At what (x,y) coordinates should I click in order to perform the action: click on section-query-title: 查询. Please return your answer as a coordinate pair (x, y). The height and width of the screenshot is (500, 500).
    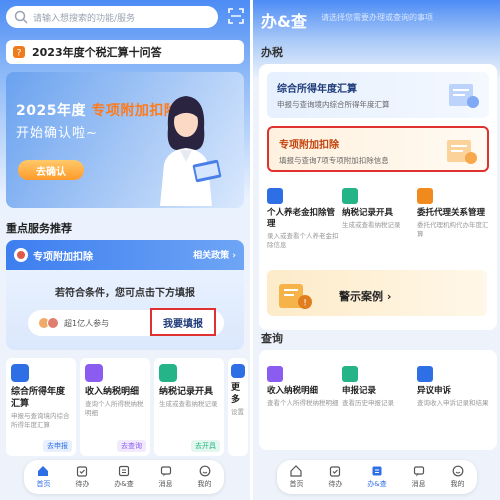
    Looking at the image, I should click on (272, 338).